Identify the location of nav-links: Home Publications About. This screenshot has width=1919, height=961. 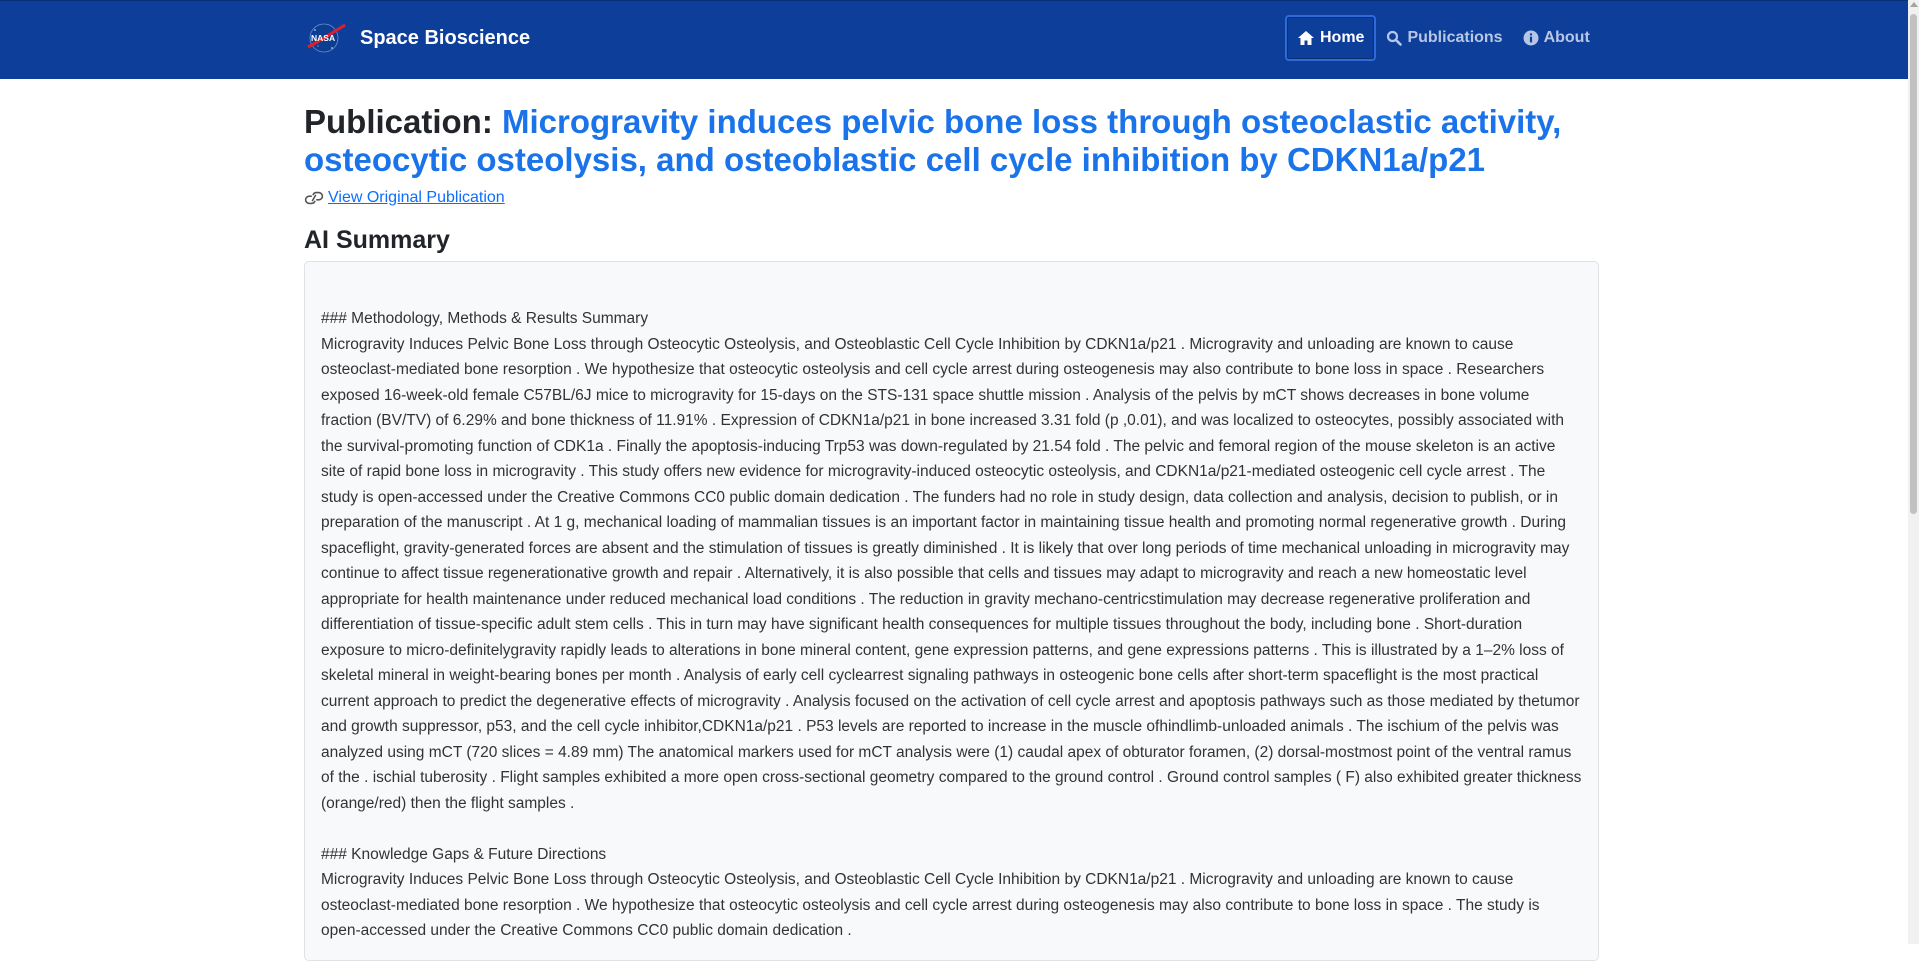
(1442, 38).